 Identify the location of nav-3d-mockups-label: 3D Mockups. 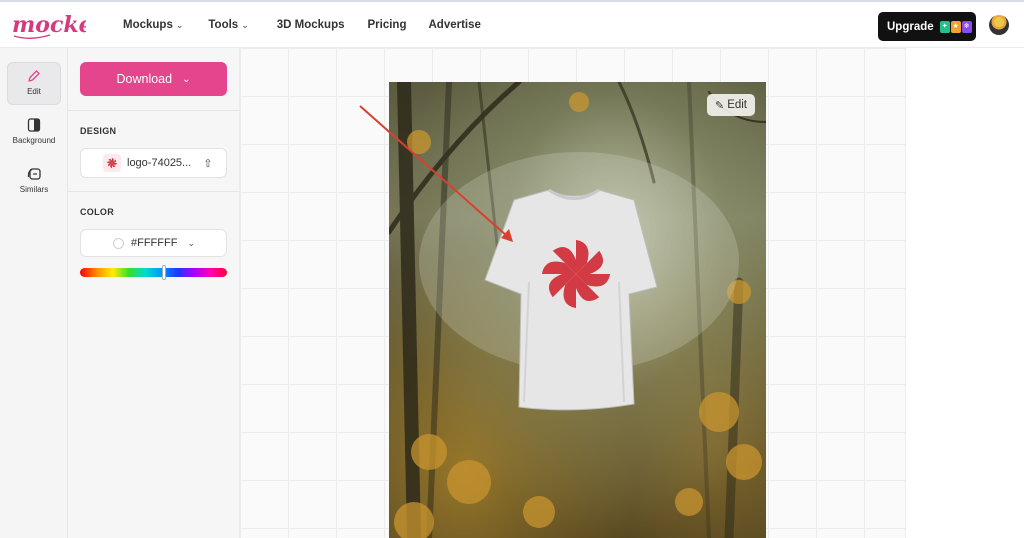
(310, 25).